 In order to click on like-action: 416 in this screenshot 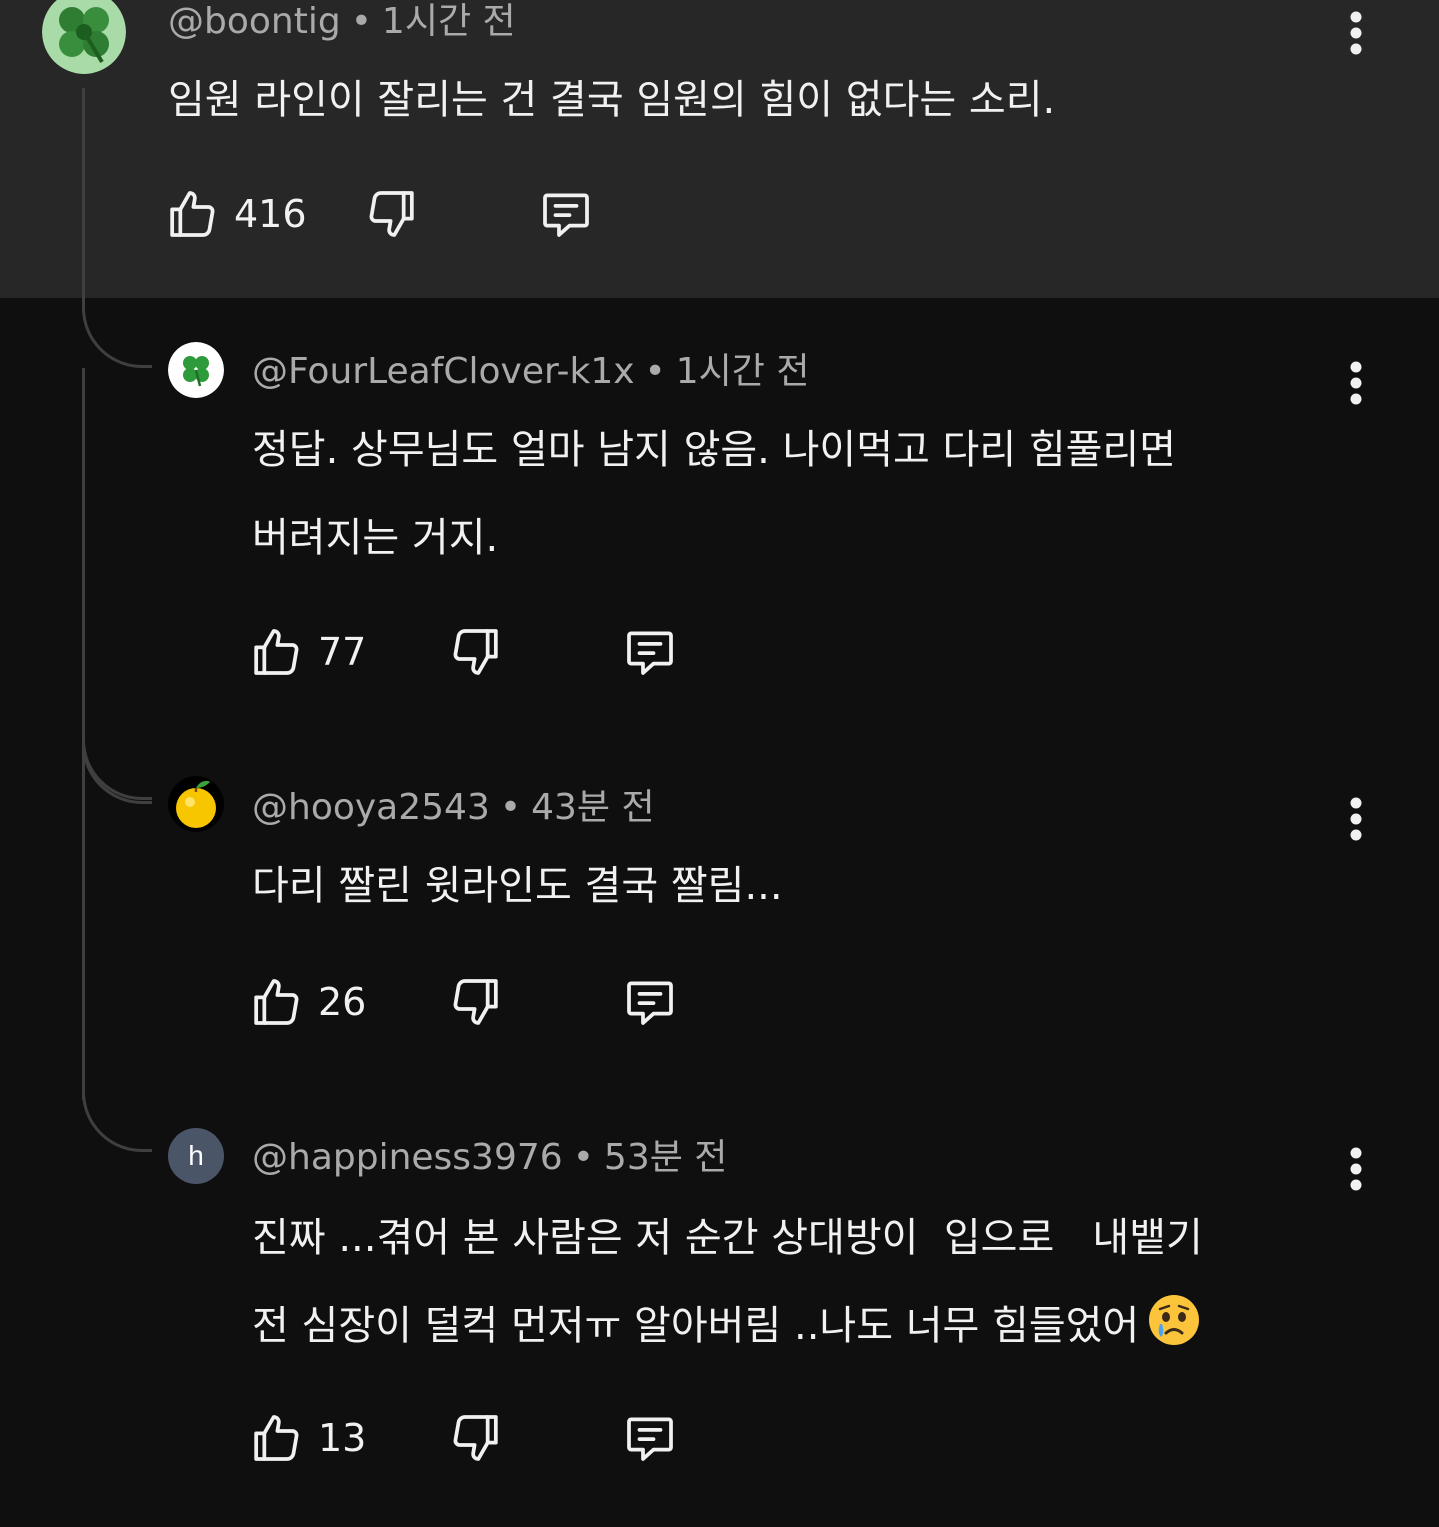, I will do `click(235, 214)`.